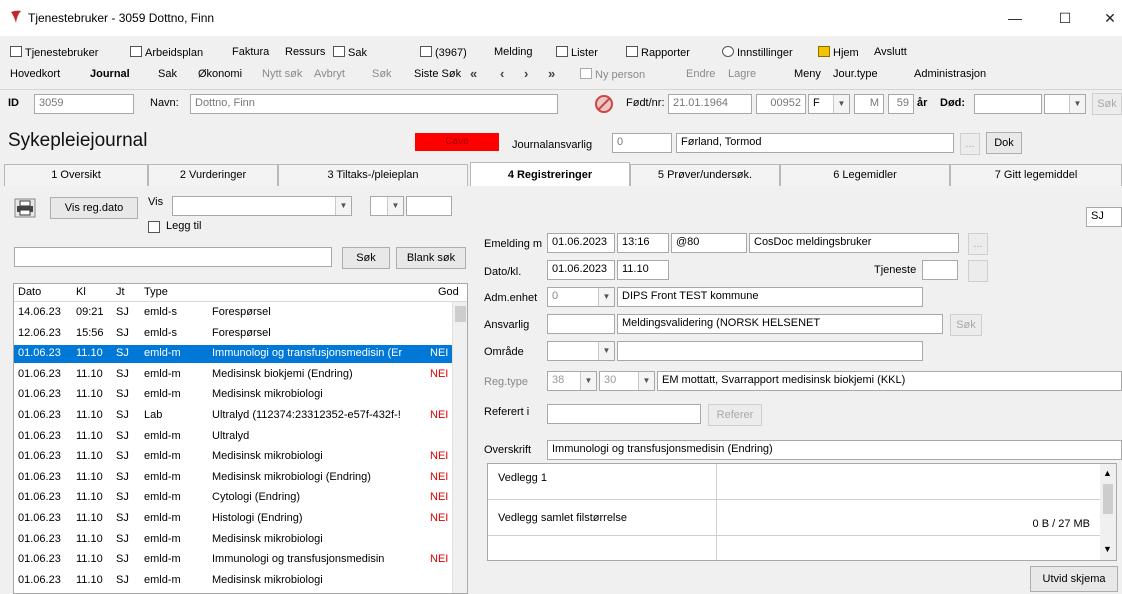 This screenshot has width=1122, height=594. Describe the element at coordinates (457, 142) in the screenshot. I see `cave-badge: Cave` at that location.